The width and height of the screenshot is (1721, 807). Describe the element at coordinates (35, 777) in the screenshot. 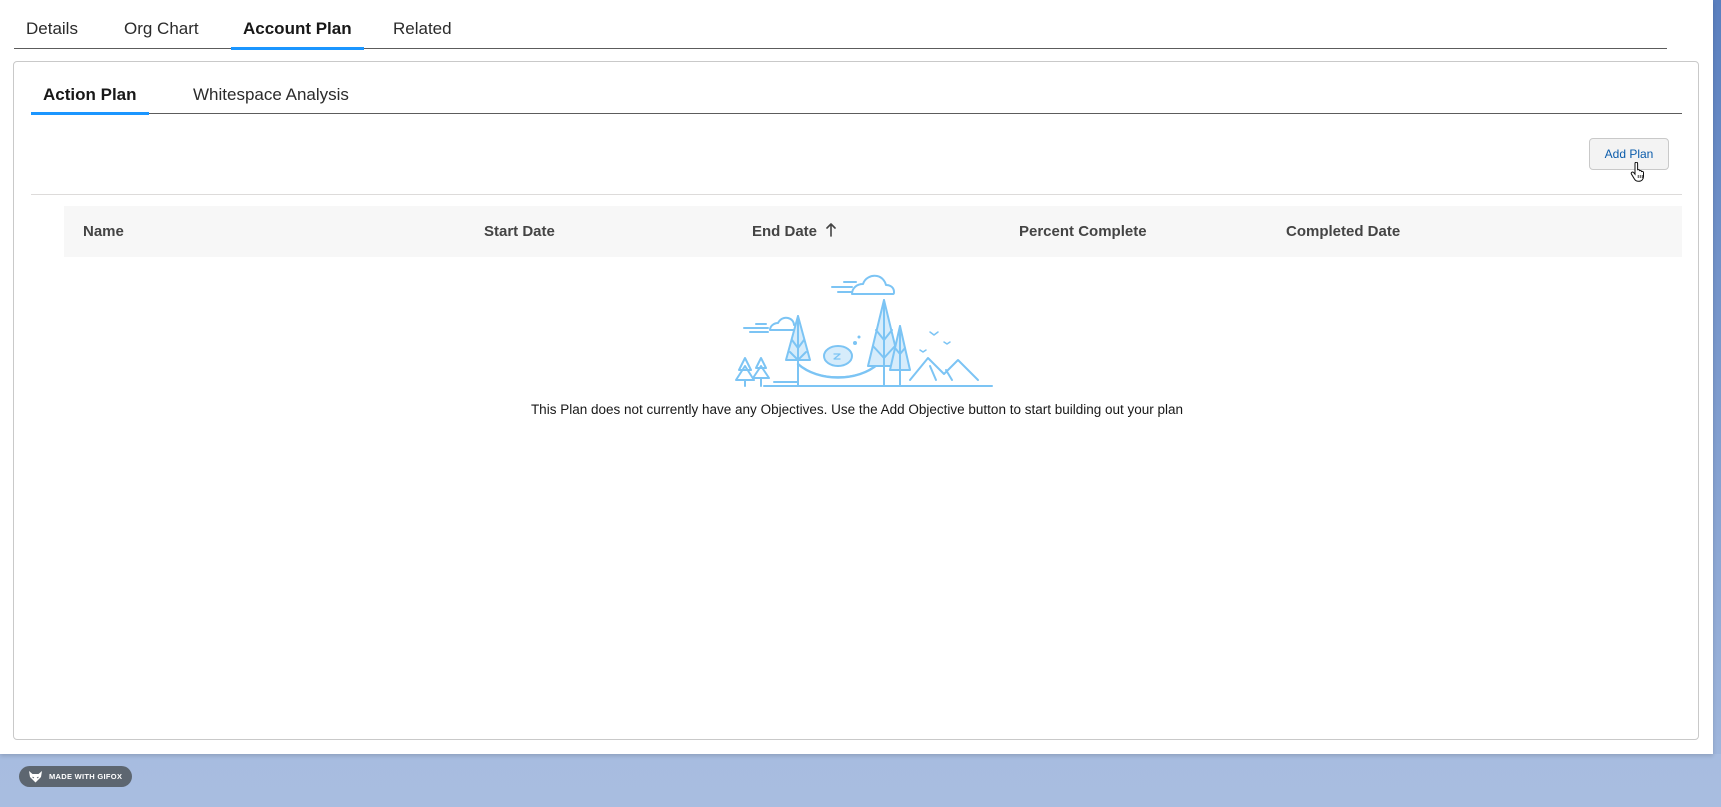

I see `fox-logo-icon` at that location.